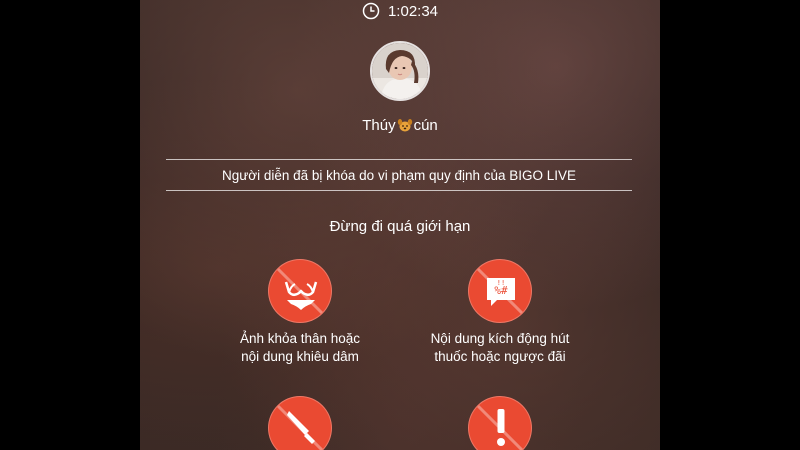  I want to click on rule-violence, so click(300, 423).